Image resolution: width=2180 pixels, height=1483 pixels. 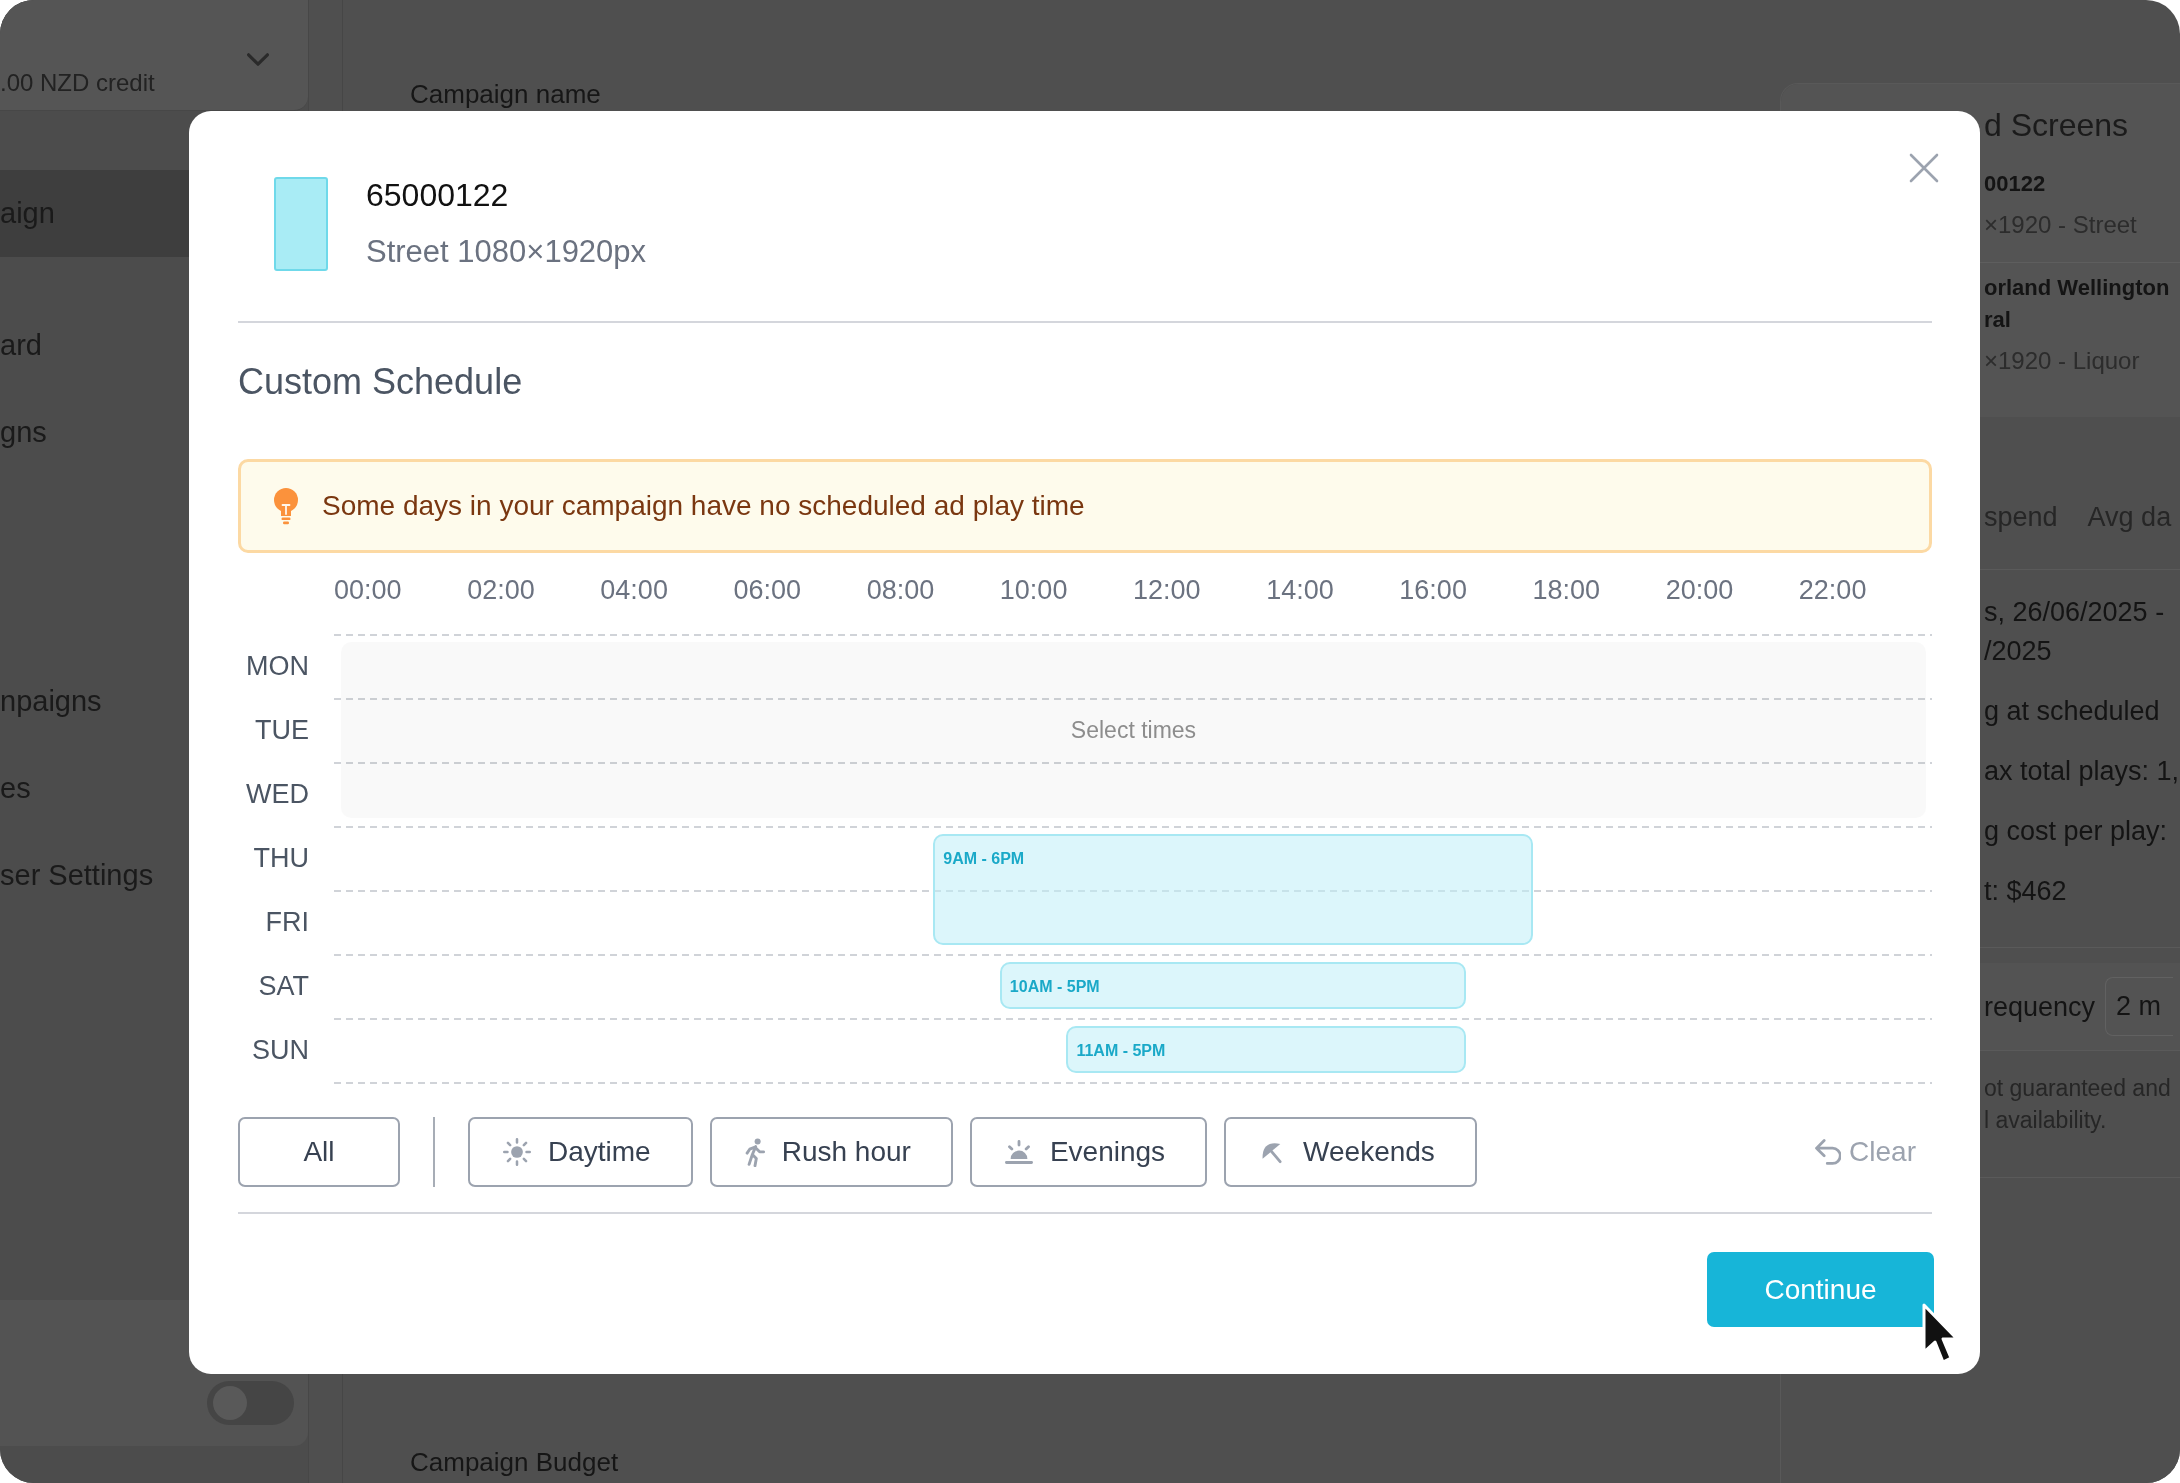 I want to click on select-times-hint: Select times, so click(x=1133, y=730).